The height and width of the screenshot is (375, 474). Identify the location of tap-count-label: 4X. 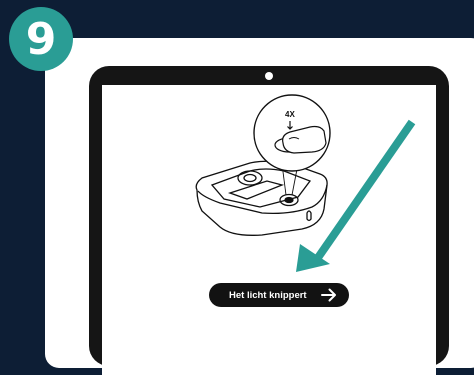
(290, 114).